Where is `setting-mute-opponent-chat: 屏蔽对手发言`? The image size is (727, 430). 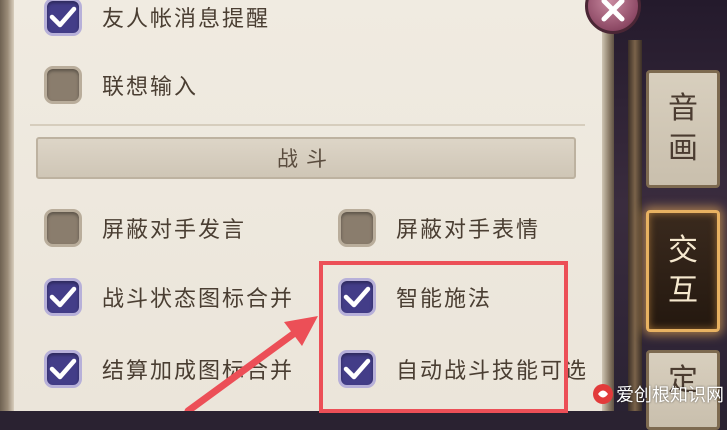 setting-mute-opponent-chat: 屏蔽对手发言 is located at coordinates (145, 228).